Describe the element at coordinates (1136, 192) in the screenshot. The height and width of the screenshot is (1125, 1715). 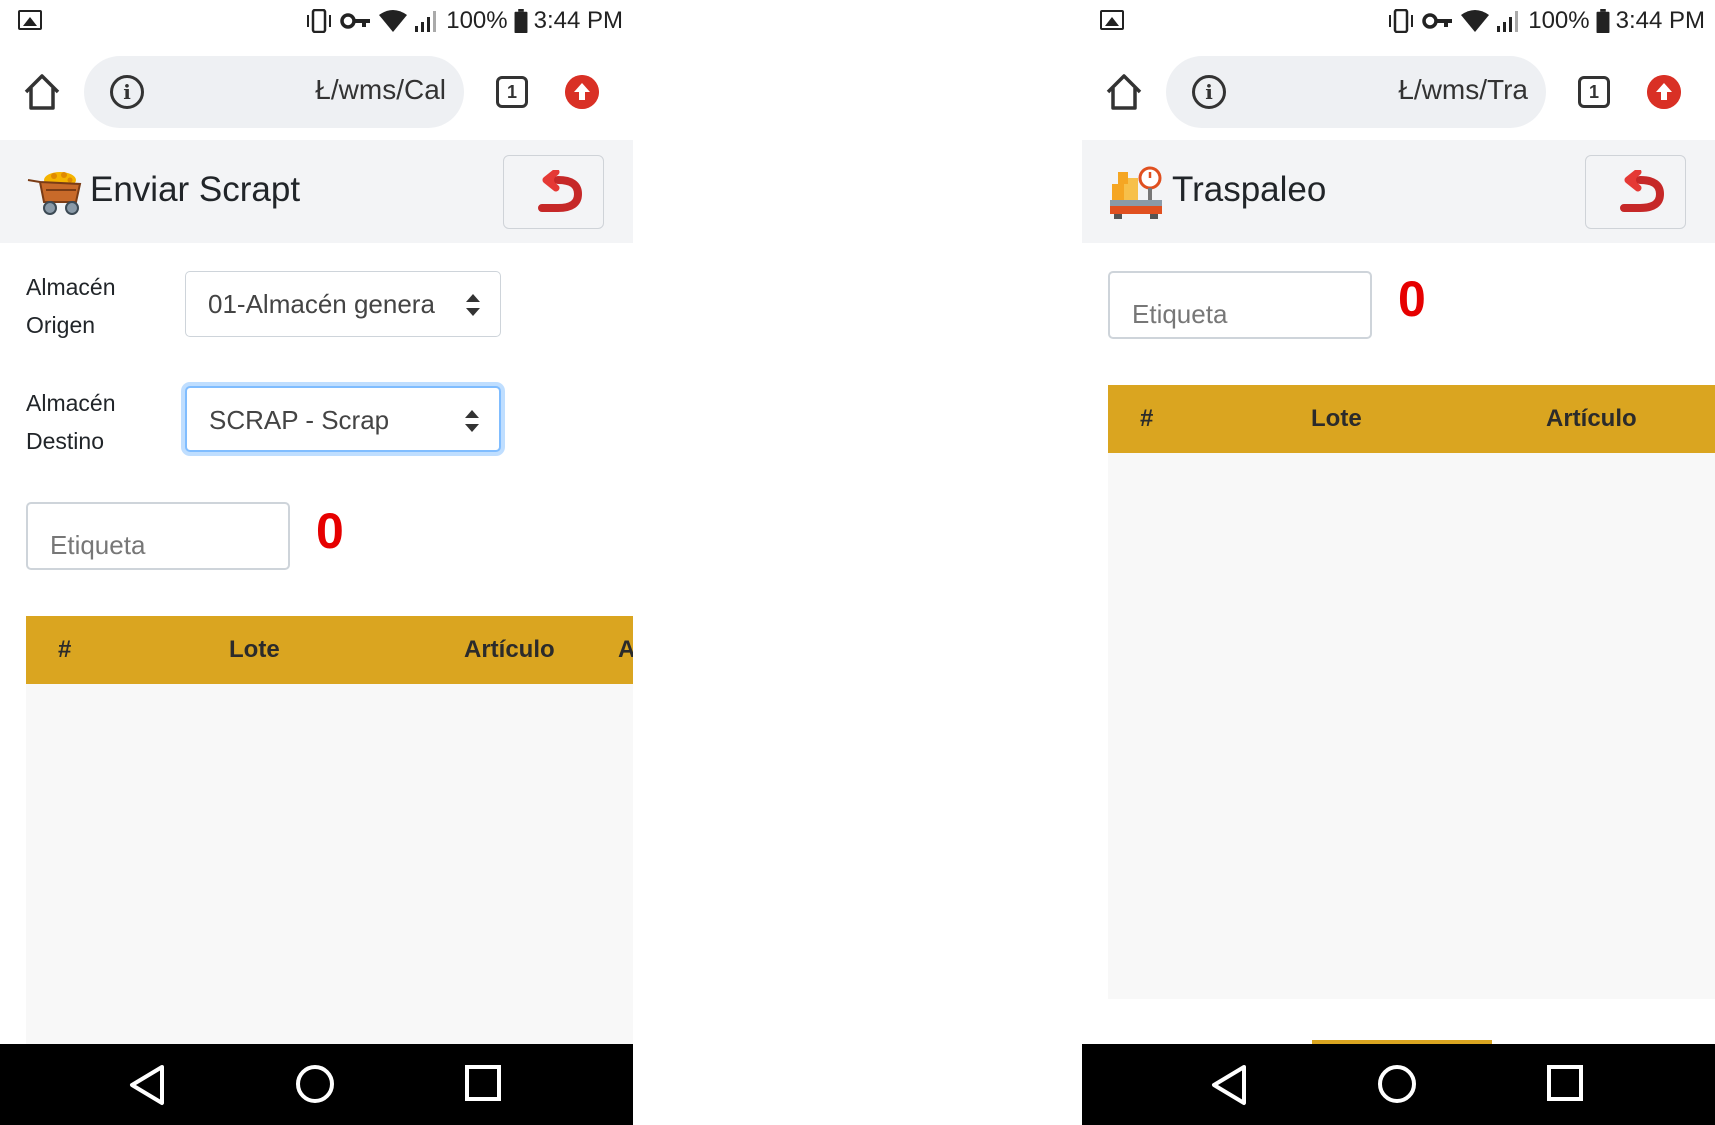
I see `scale-boxes-icon` at that location.